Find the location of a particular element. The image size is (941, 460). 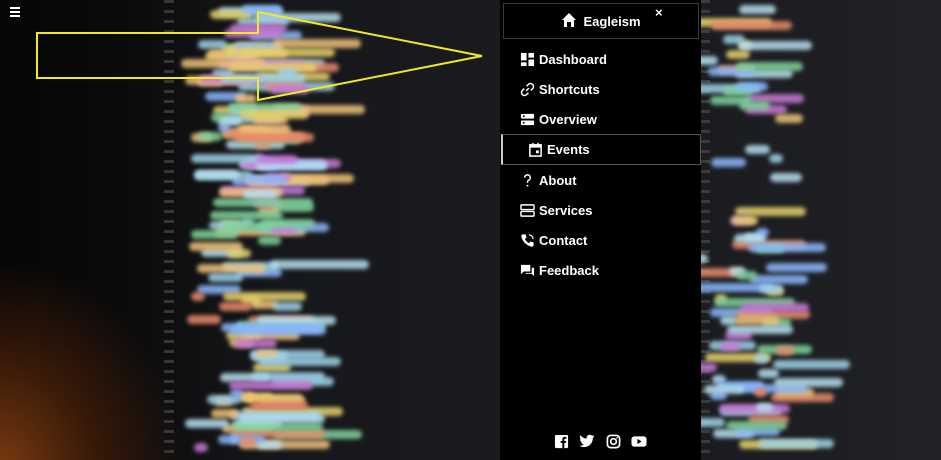

link-icon is located at coordinates (527, 89).